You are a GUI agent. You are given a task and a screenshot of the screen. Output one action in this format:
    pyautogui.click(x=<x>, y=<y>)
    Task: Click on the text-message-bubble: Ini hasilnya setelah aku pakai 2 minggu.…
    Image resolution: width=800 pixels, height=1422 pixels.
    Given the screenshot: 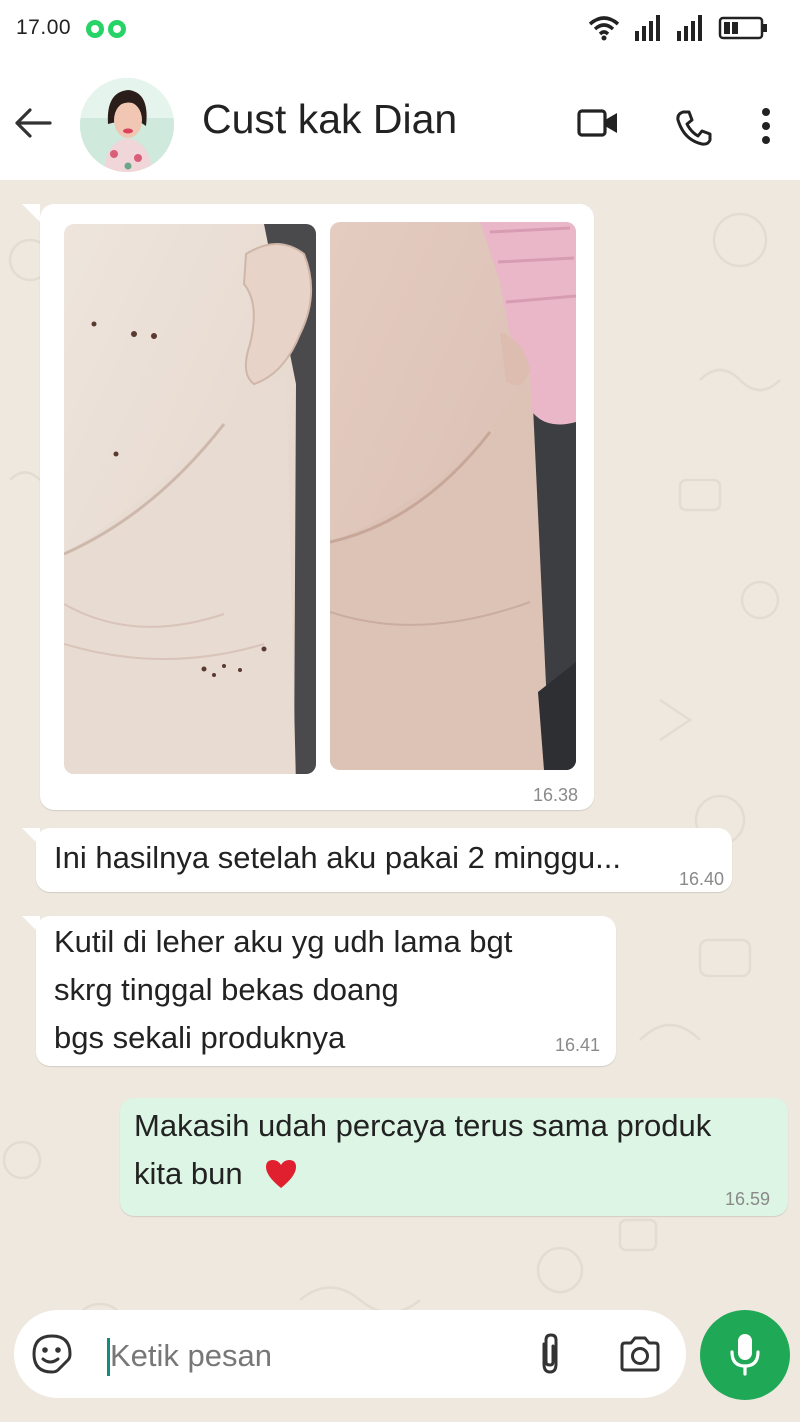 What is the action you would take?
    pyautogui.click(x=384, y=860)
    